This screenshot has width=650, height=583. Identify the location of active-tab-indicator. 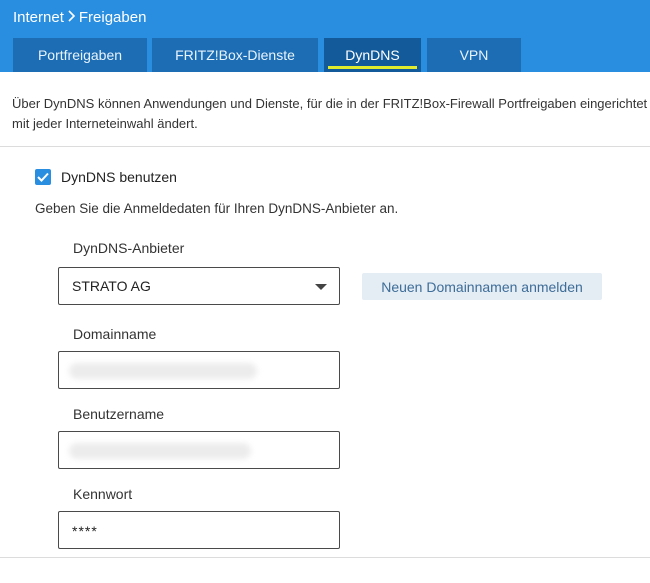
(372, 67).